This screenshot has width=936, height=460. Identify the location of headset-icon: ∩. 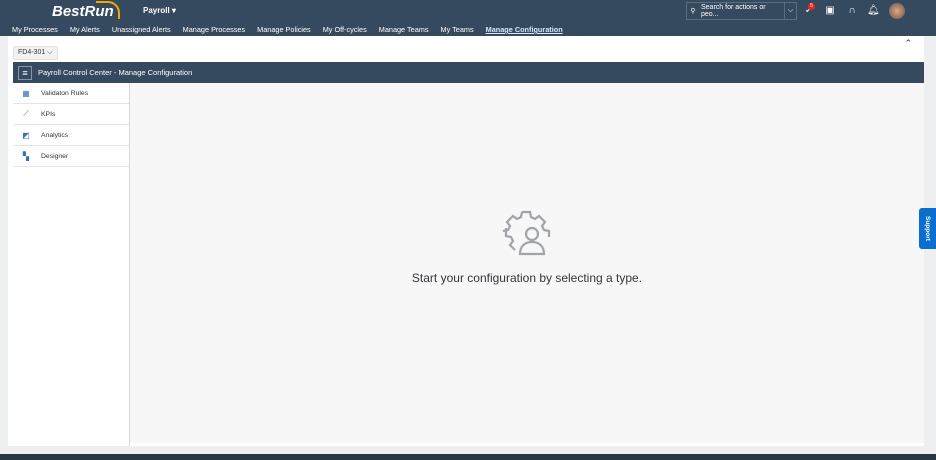
(852, 10).